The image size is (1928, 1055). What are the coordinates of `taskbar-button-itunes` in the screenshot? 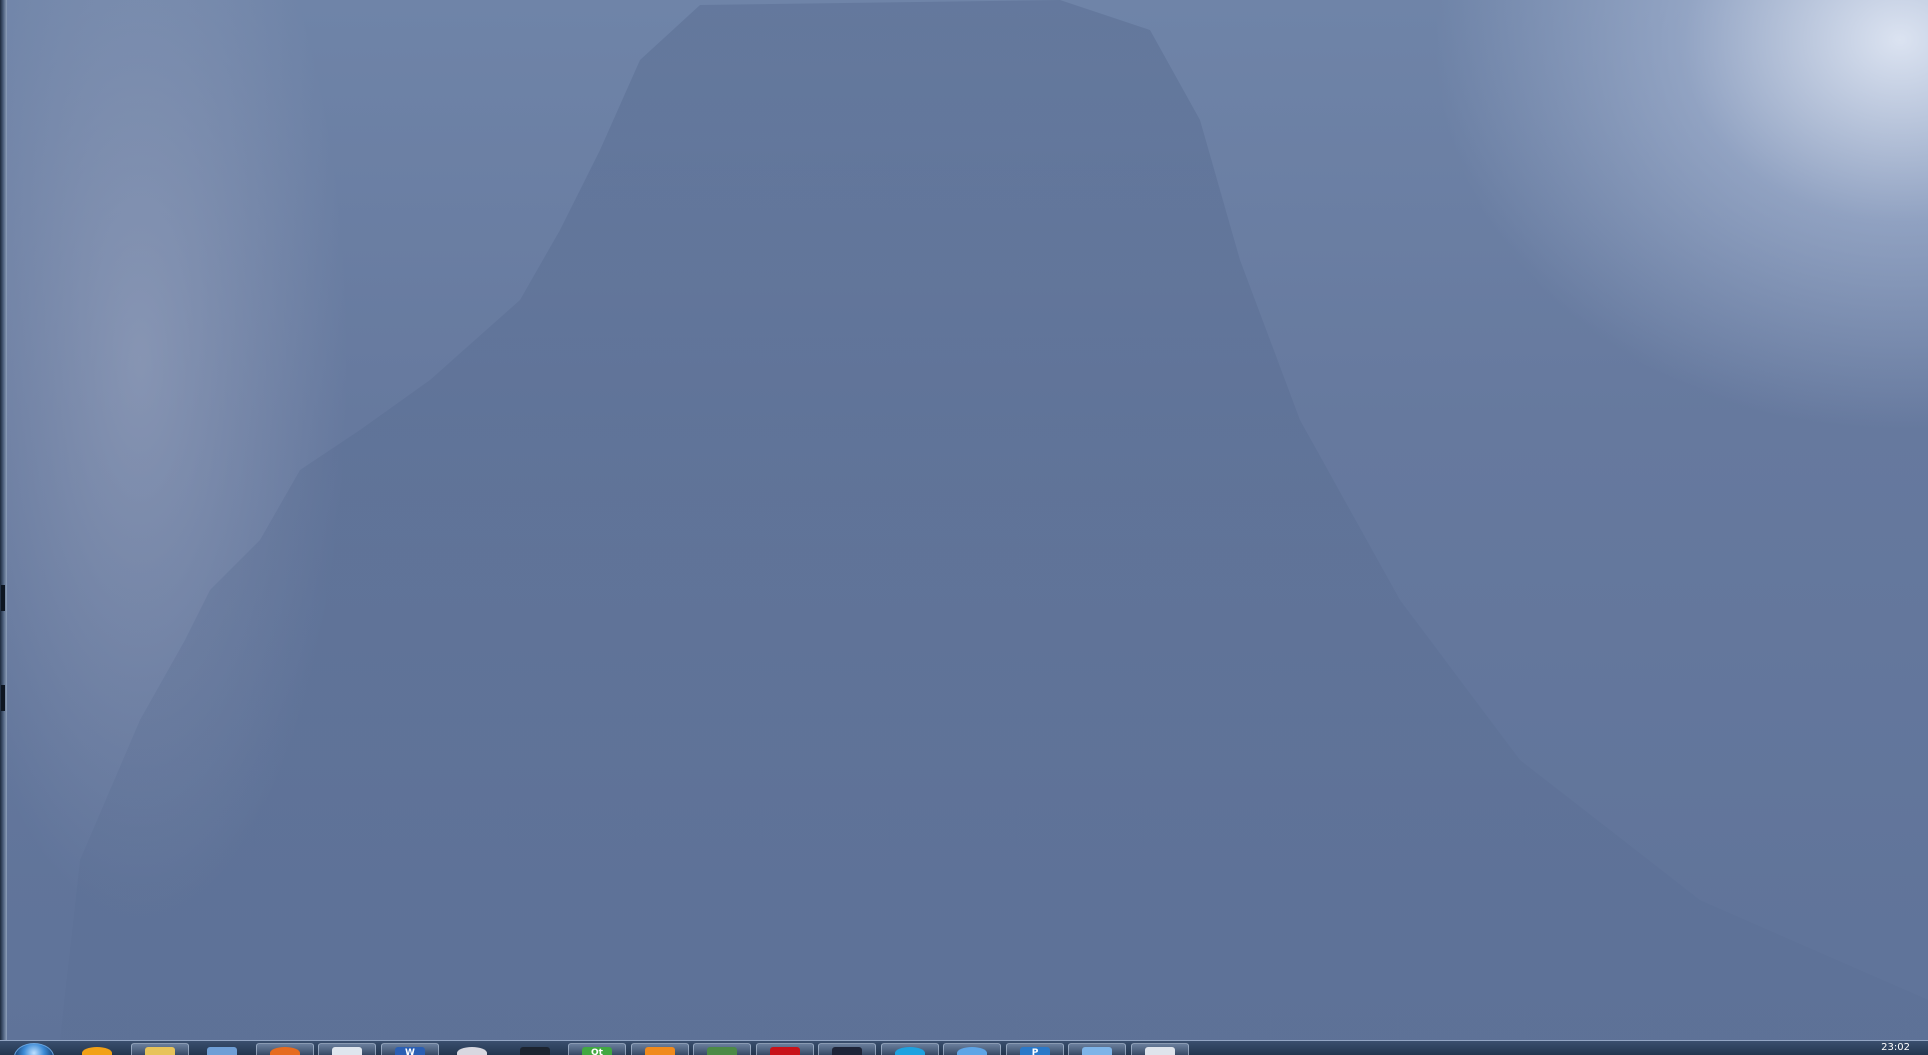 It's located at (472, 1049).